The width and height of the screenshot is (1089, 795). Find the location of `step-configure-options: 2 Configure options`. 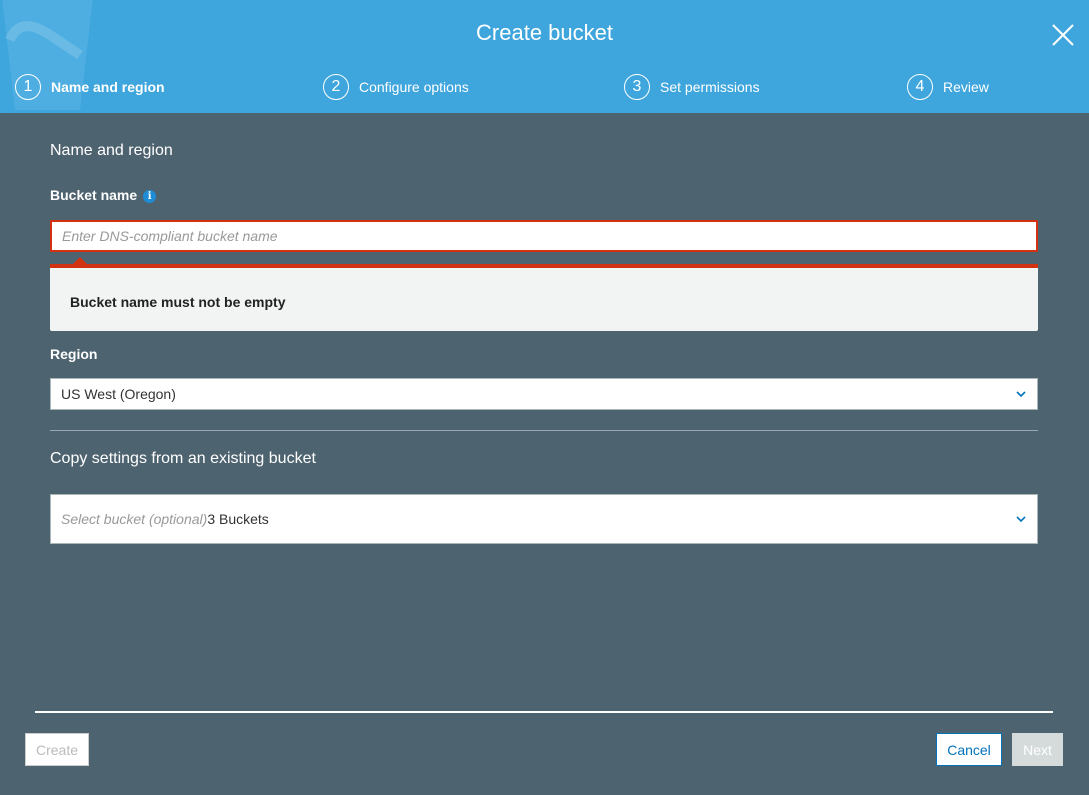

step-configure-options: 2 Configure options is located at coordinates (396, 87).